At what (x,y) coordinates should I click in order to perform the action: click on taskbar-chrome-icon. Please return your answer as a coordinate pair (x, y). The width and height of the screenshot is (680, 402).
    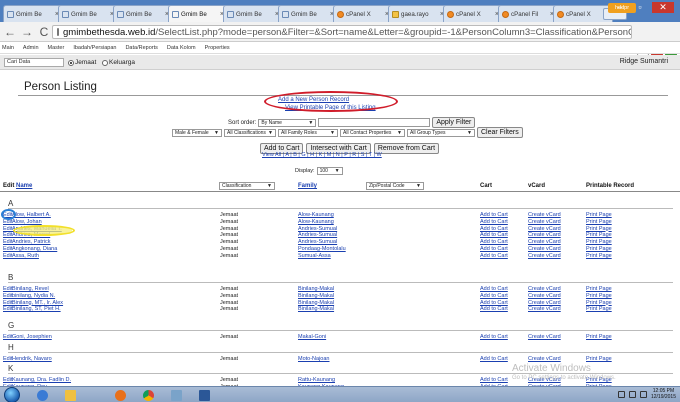
    Looking at the image, I should click on (148, 395).